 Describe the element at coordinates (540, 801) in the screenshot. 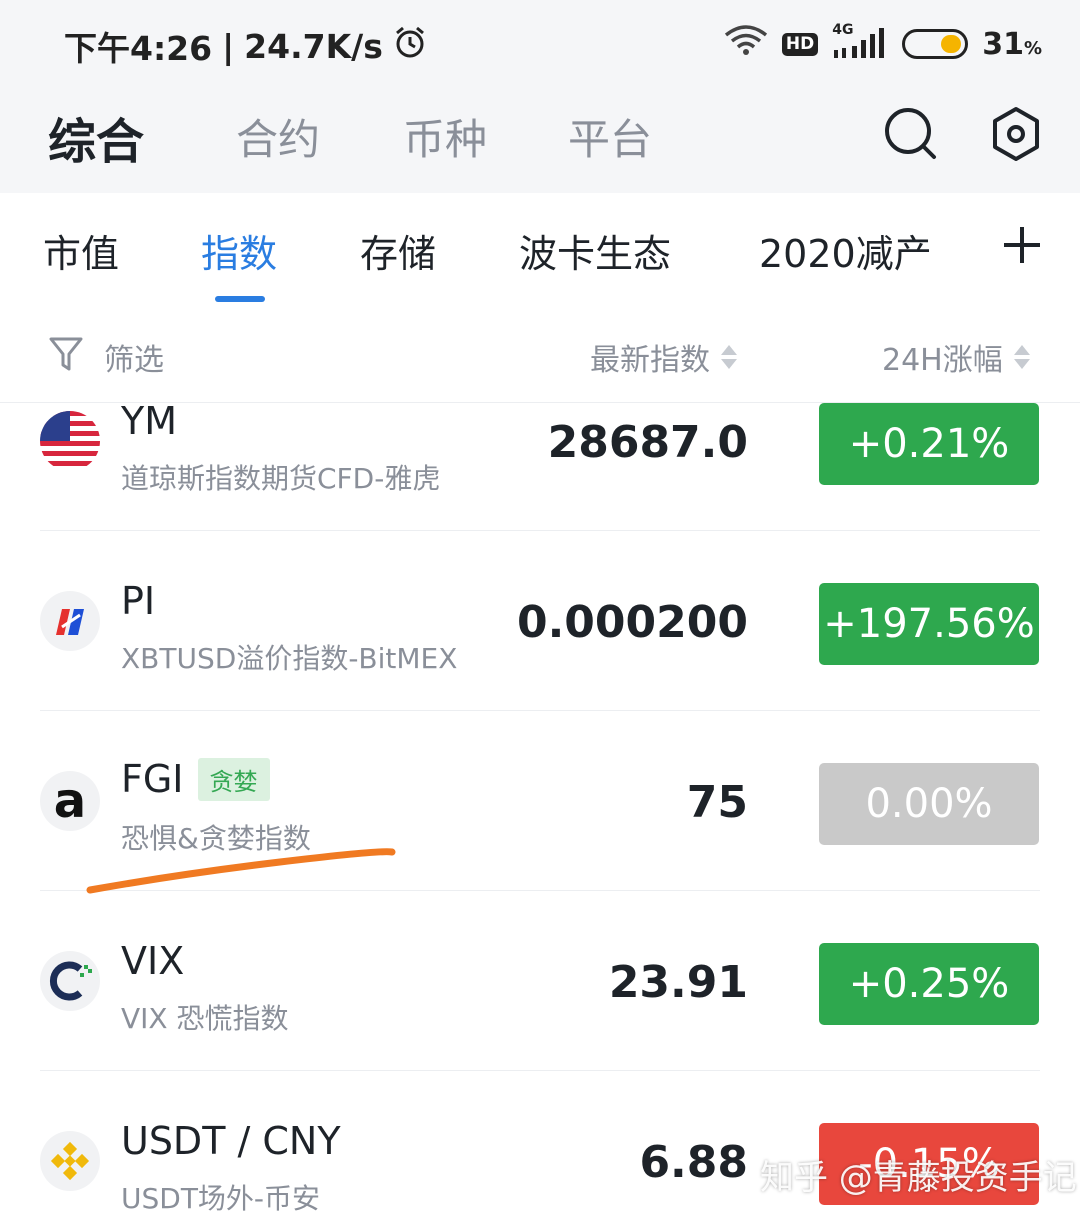

I see `list-item: a FGI 贪婪 恐惧&贪婪指数 75 0.00%` at that location.